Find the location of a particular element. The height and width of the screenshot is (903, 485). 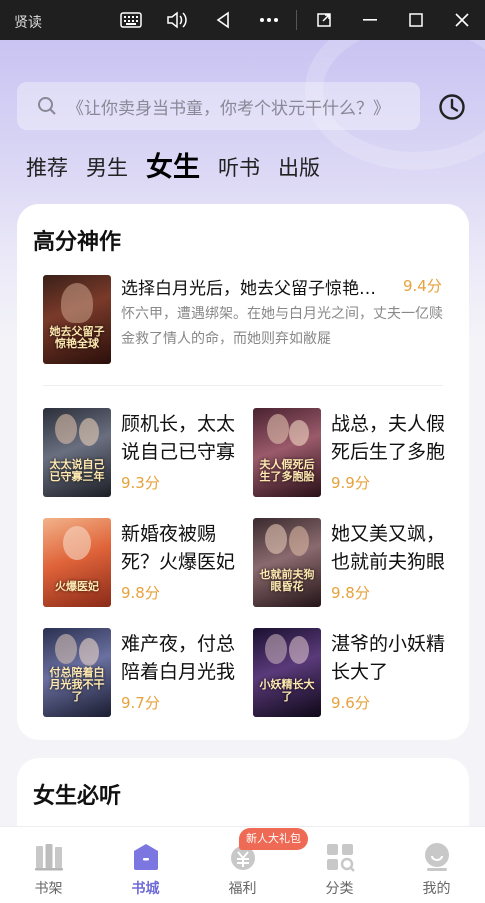

section-title: 女生必听 is located at coordinates (77, 796).